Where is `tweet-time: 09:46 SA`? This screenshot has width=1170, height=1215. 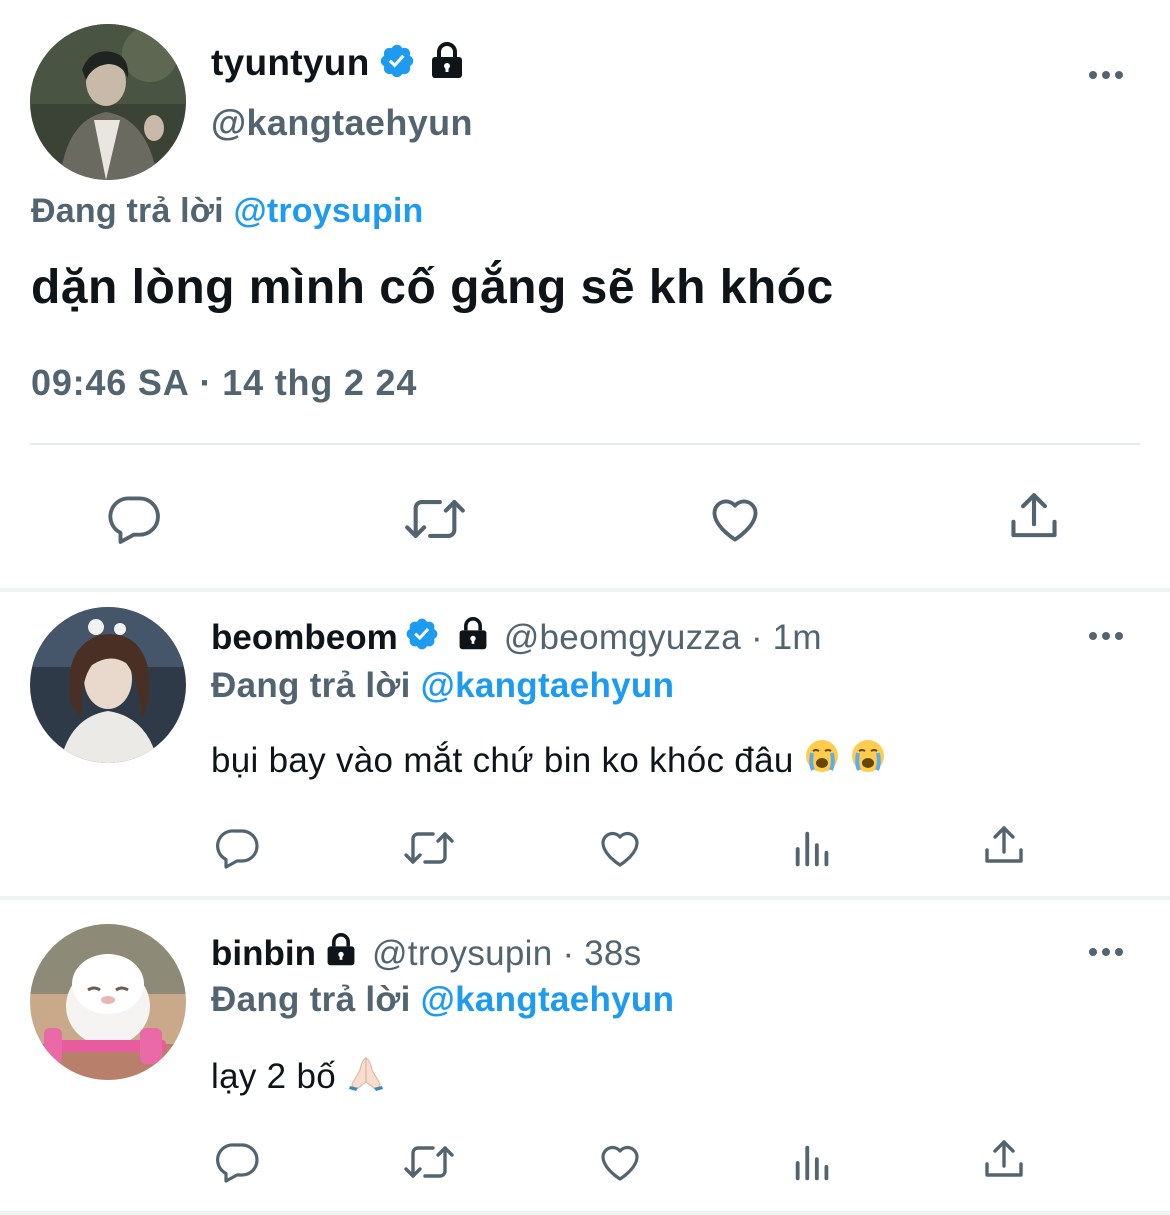 tweet-time: 09:46 SA is located at coordinates (110, 383).